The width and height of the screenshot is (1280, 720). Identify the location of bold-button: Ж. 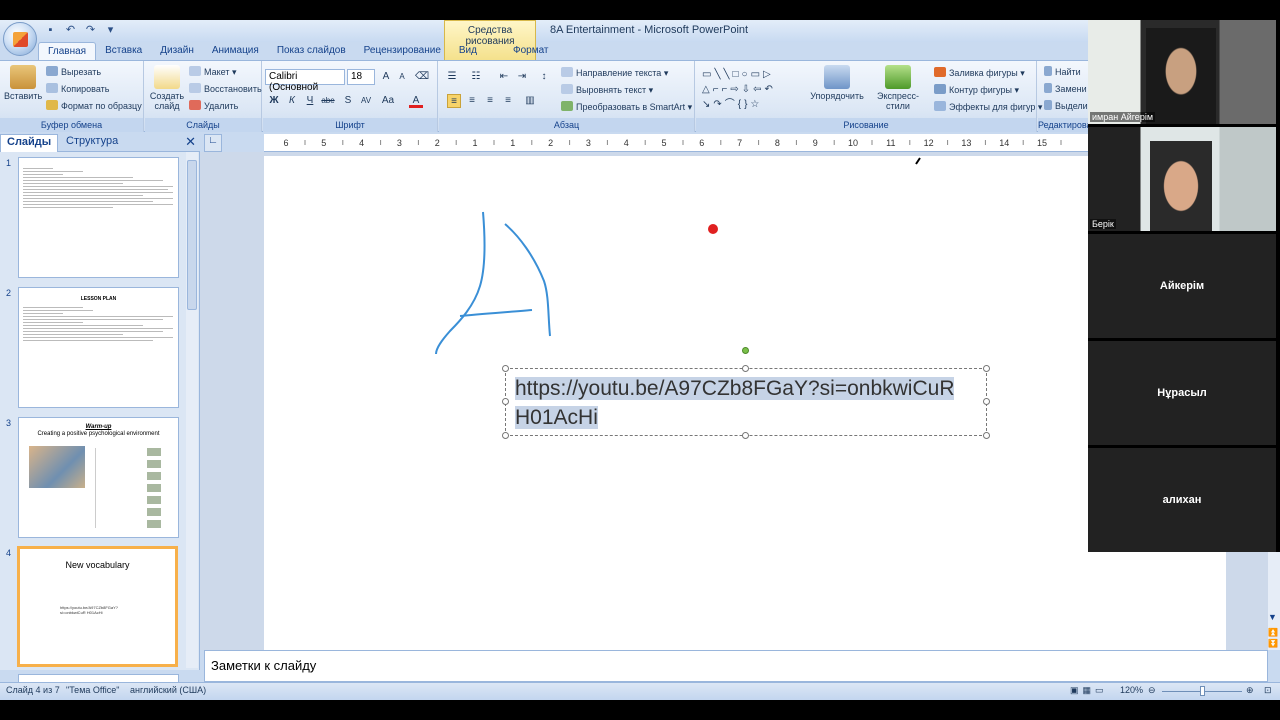
(274, 101).